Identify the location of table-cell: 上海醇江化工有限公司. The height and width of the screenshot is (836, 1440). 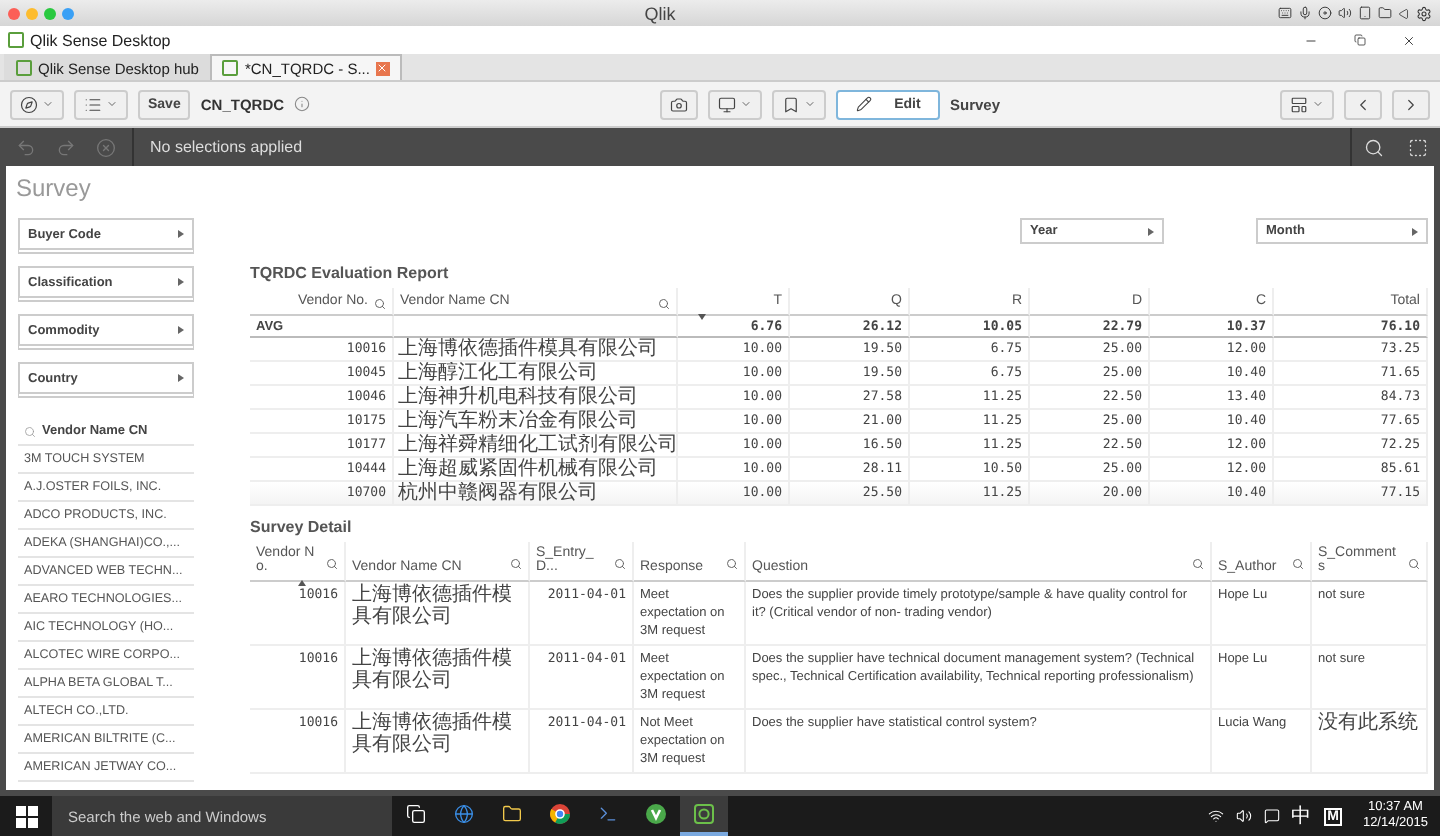
(536, 374).